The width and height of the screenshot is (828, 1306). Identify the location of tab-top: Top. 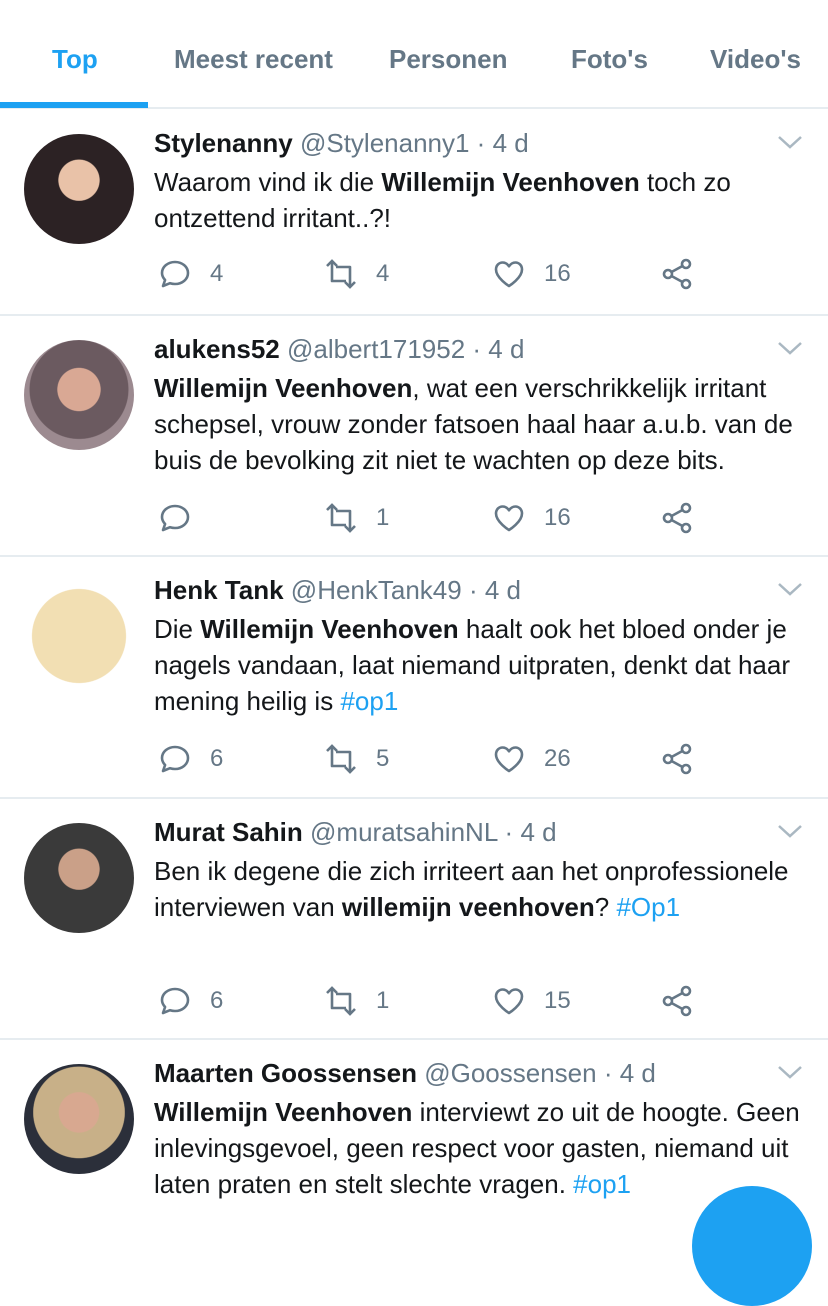
(75, 59).